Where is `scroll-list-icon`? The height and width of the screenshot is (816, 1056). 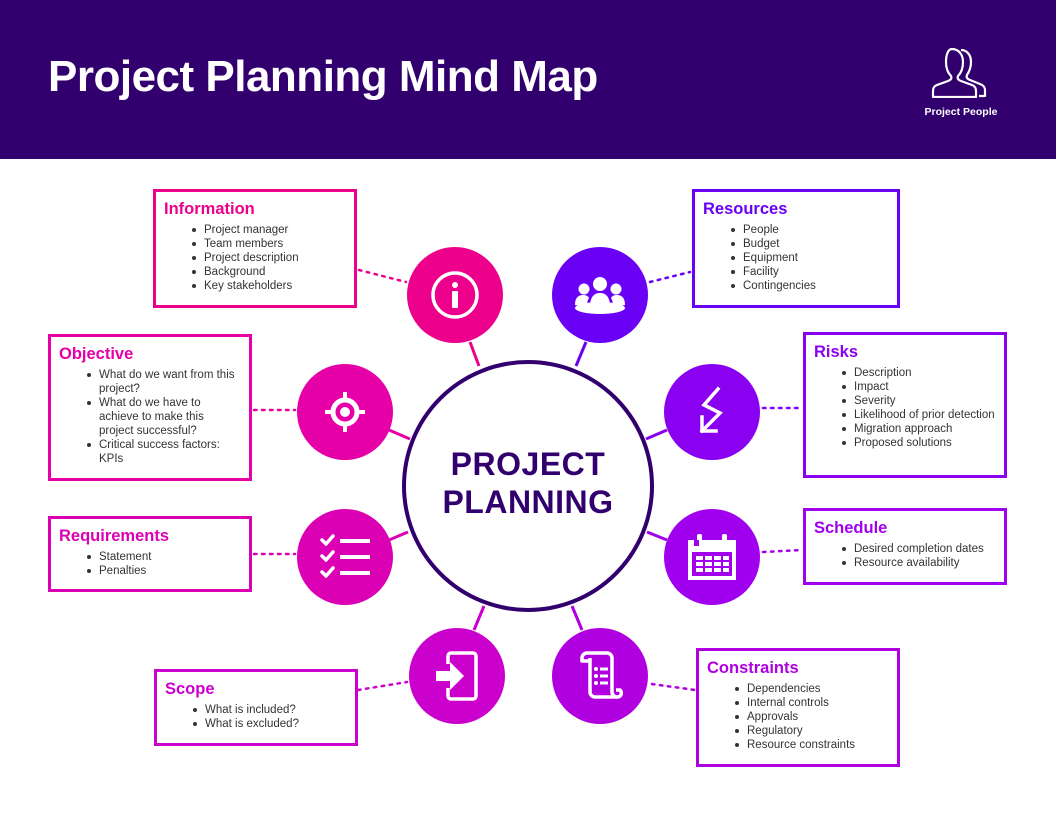 scroll-list-icon is located at coordinates (601, 675).